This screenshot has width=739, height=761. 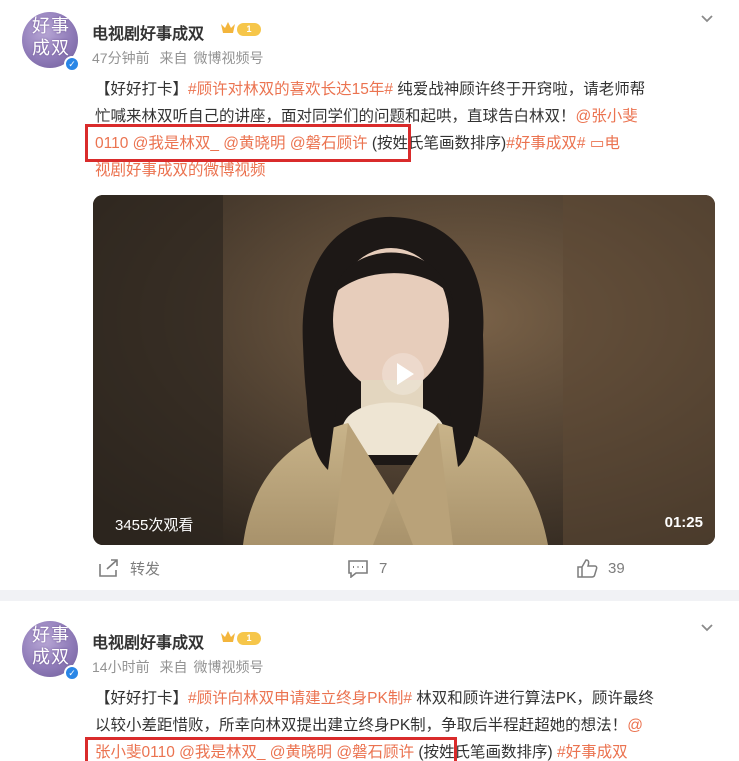 I want to click on mention-links: 张小斐0110 @我是林双_ @黄晓明 @磐石顾许, so click(x=254, y=752).